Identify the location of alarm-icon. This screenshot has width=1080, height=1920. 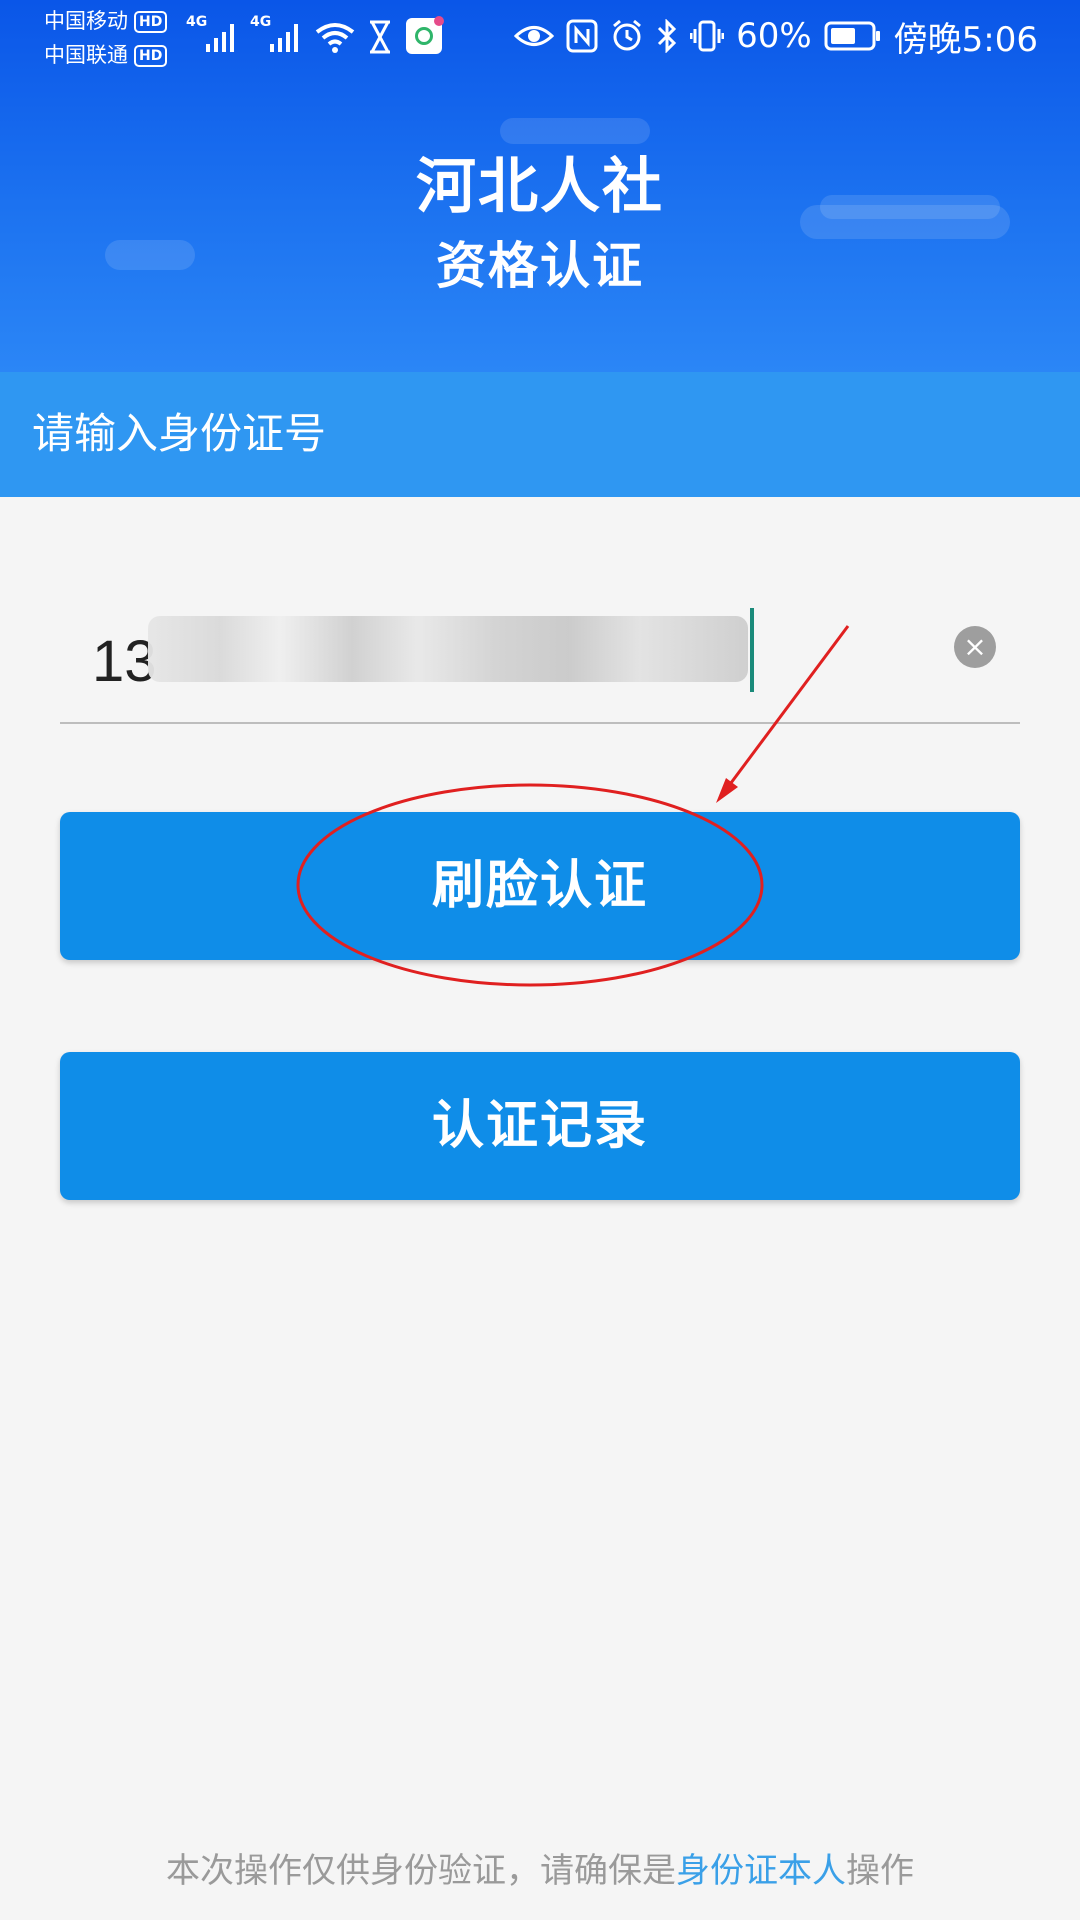
(627, 35).